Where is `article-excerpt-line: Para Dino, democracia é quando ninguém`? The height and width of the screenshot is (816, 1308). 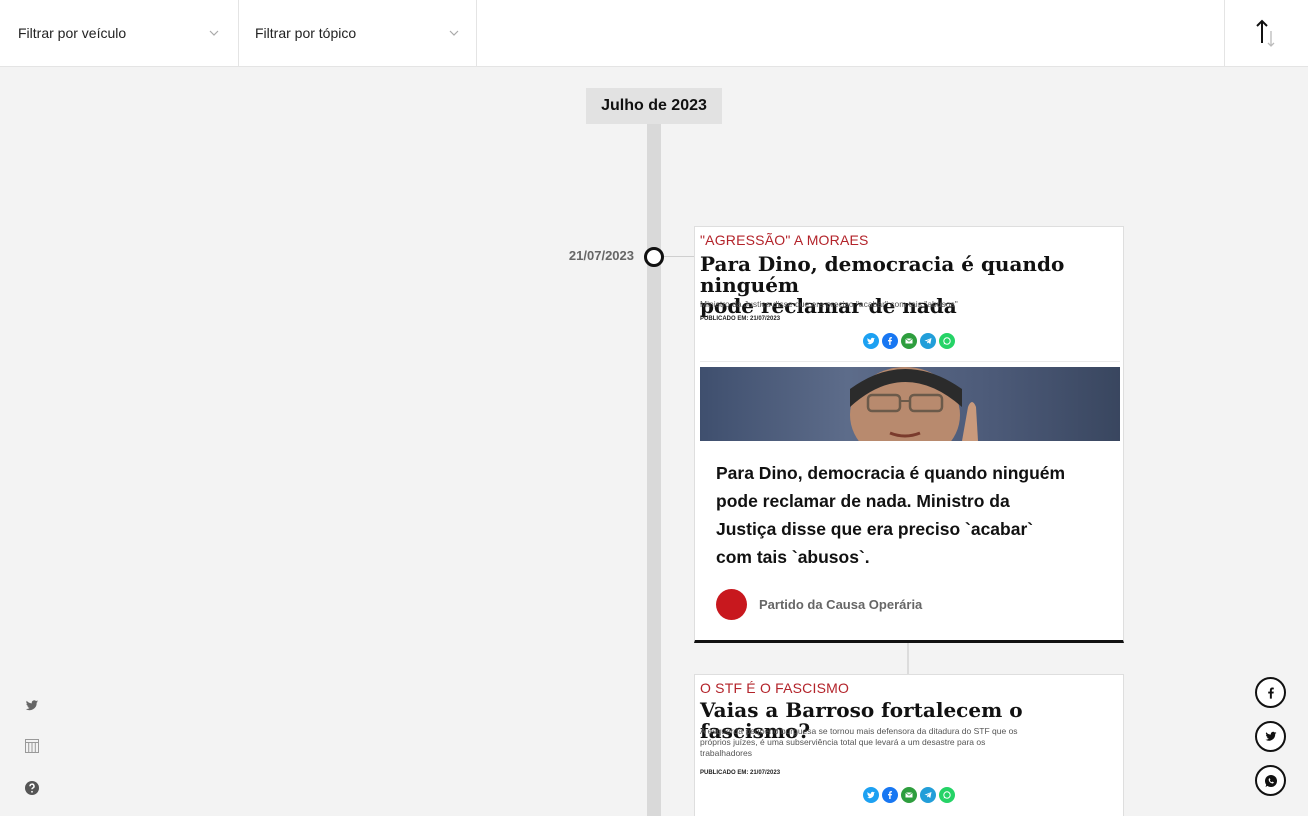
article-excerpt-line: Para Dino, democracia é quando ninguém is located at coordinates (891, 473).